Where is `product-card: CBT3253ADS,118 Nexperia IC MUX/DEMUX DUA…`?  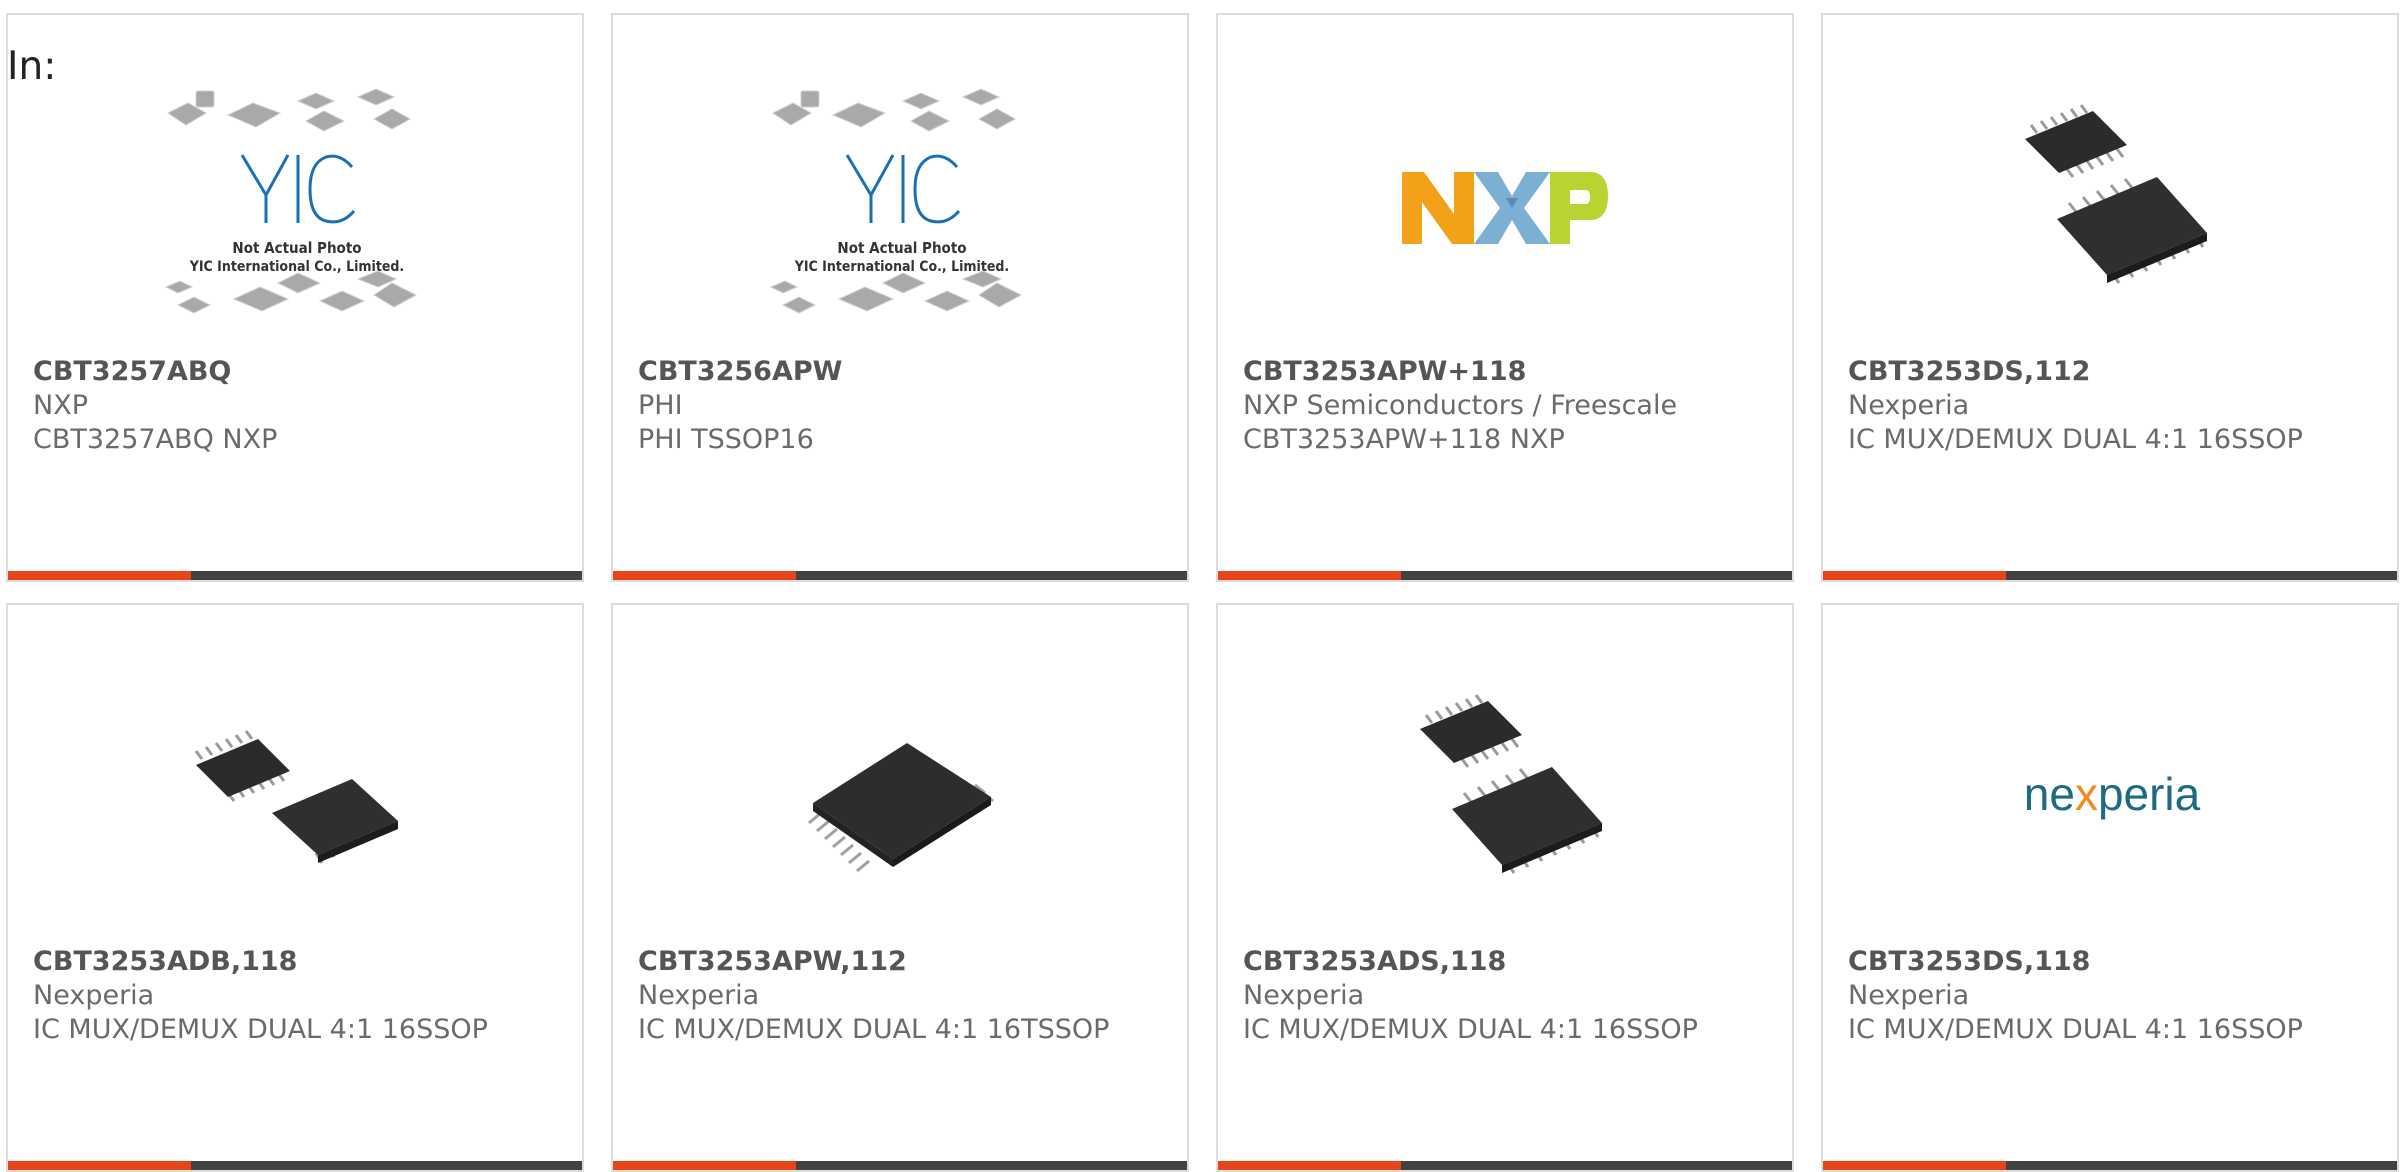
product-card: CBT3253ADS,118 Nexperia IC MUX/DEMUX DUA… is located at coordinates (1505, 887).